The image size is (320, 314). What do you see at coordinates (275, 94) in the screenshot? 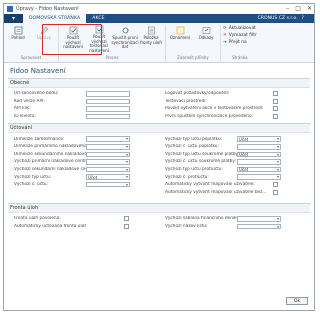
I see `log-requests-checkbox` at bounding box center [275, 94].